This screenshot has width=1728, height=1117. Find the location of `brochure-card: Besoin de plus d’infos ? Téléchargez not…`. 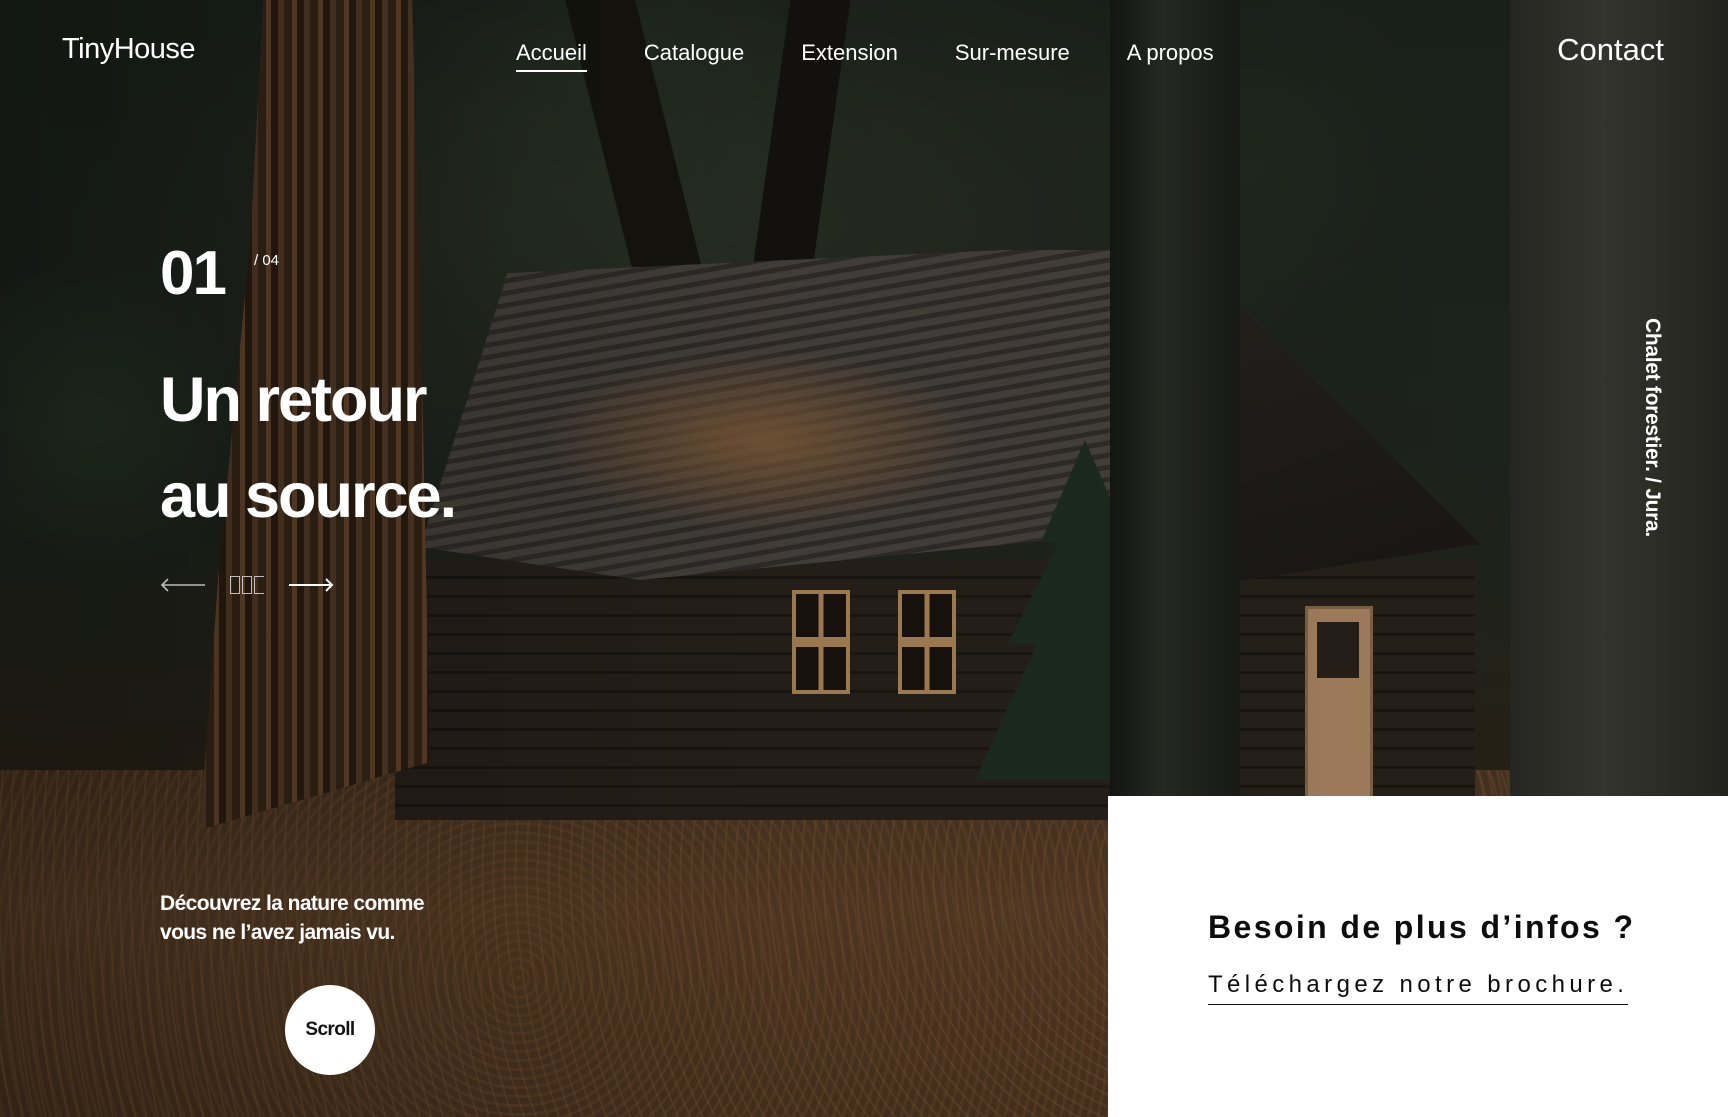

brochure-card: Besoin de plus d’infos ? Téléchargez not… is located at coordinates (1418, 956).